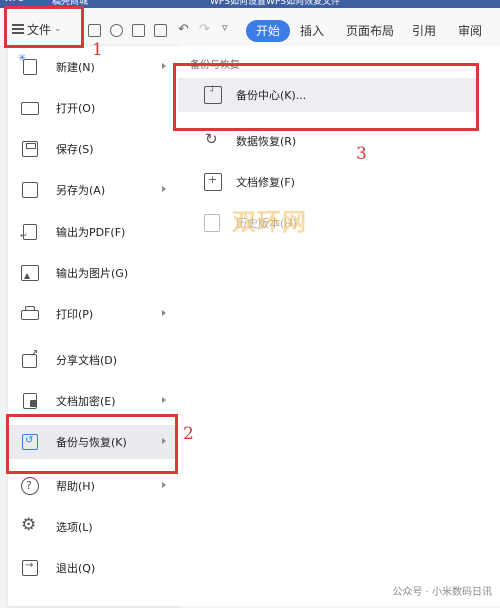 The width and height of the screenshot is (500, 608). I want to click on menu-item-label: 输出为图片(G), so click(92, 273).